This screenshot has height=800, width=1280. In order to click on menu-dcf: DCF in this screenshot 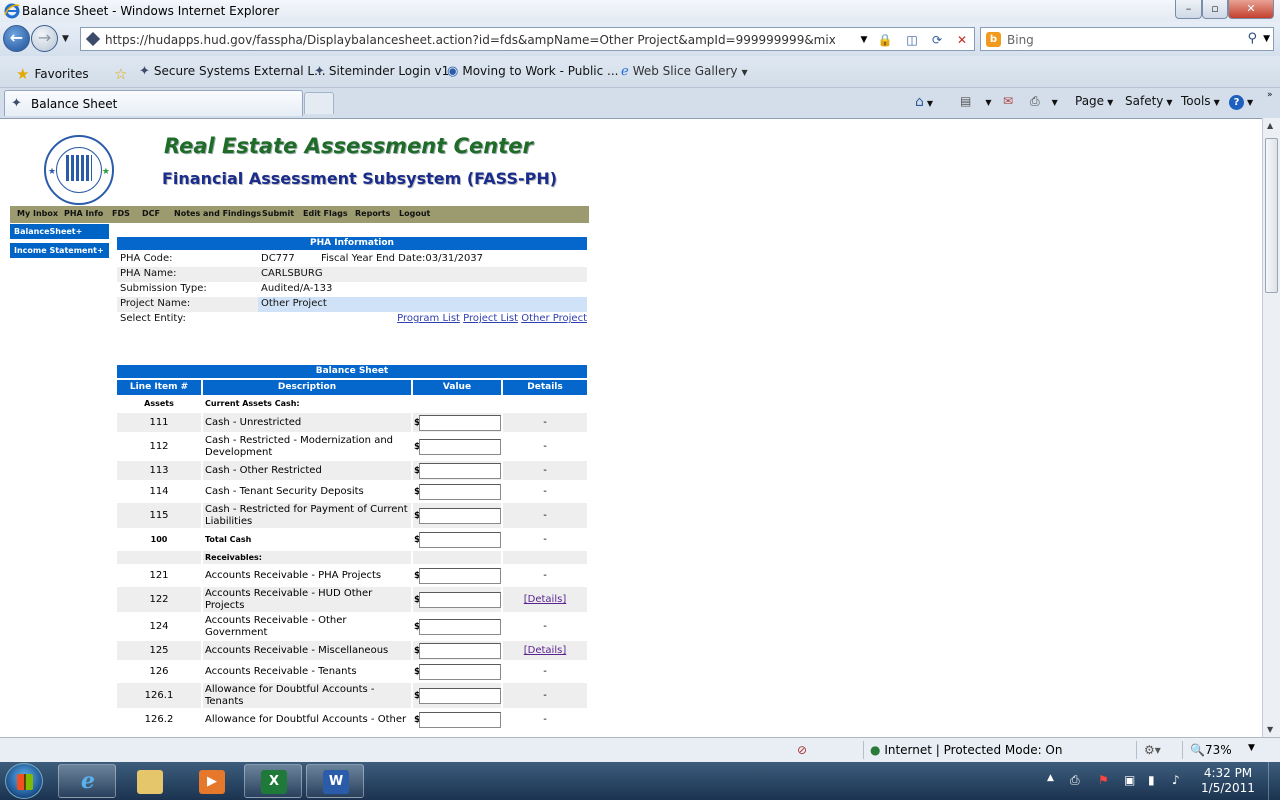, I will do `click(151, 213)`.